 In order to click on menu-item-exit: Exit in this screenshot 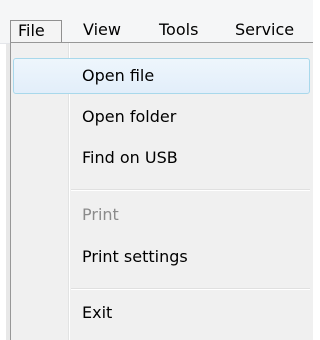, I will do `click(161, 314)`.